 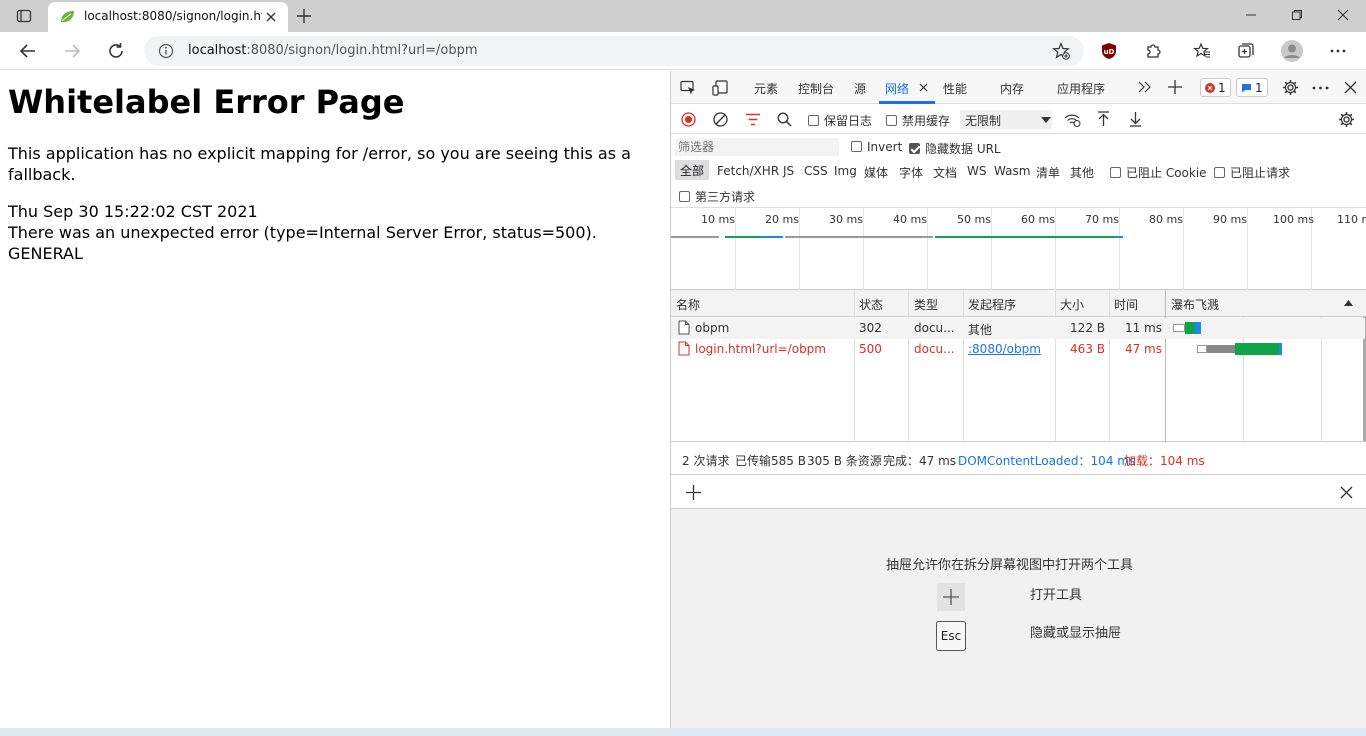 I want to click on network-settings-icon, so click(x=1346, y=119).